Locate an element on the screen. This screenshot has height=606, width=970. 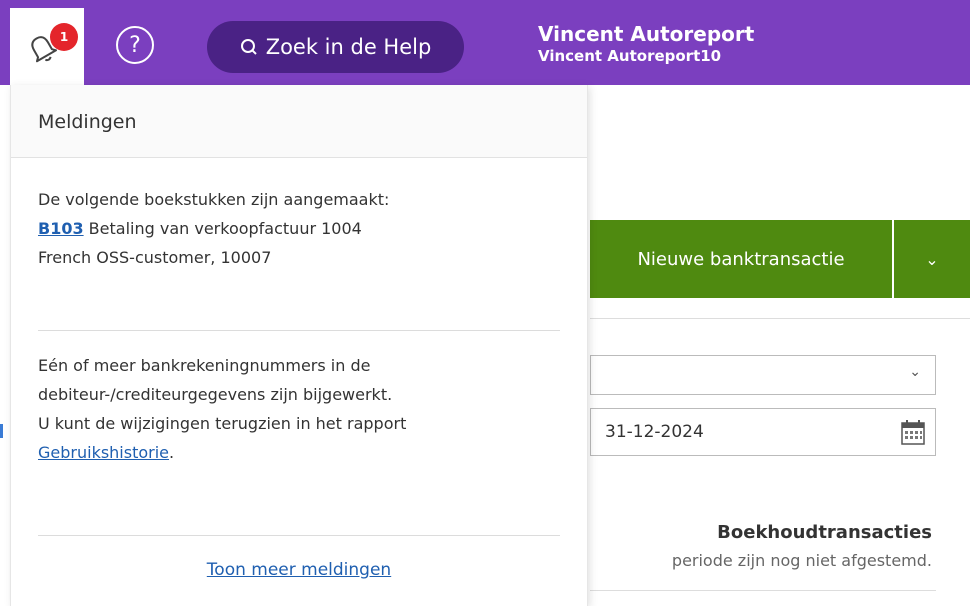
search-icon is located at coordinates (248, 47).